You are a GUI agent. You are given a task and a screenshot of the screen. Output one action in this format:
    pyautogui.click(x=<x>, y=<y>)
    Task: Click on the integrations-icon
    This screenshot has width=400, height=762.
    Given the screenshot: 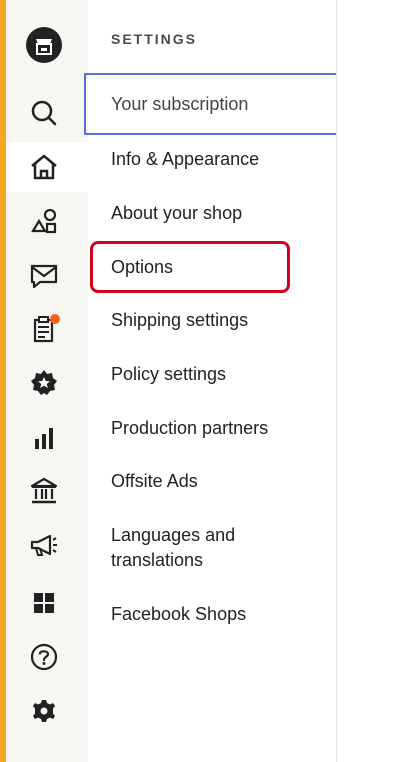 What is the action you would take?
    pyautogui.click(x=44, y=603)
    